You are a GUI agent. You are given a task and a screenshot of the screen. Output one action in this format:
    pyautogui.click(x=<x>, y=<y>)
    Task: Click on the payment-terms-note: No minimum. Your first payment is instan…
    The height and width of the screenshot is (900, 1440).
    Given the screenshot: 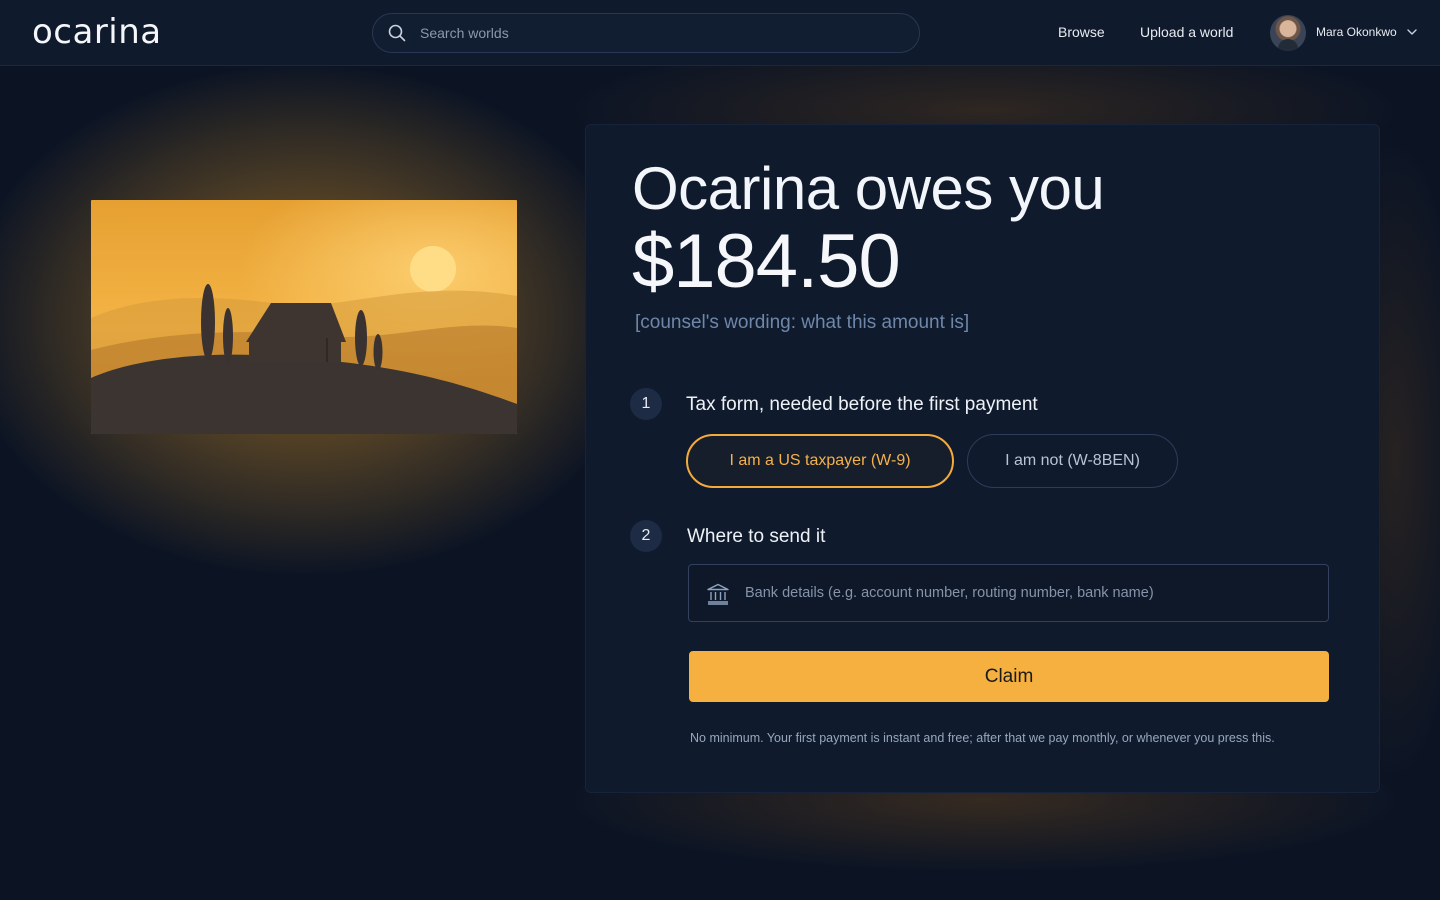 What is the action you would take?
    pyautogui.click(x=982, y=738)
    